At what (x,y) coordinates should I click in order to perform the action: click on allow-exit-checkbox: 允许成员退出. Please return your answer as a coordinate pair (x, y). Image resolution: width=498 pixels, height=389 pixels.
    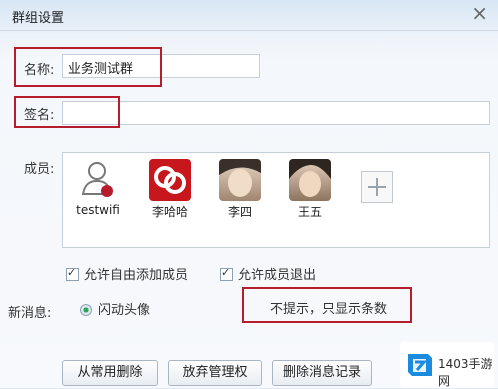
    Looking at the image, I should click on (268, 273).